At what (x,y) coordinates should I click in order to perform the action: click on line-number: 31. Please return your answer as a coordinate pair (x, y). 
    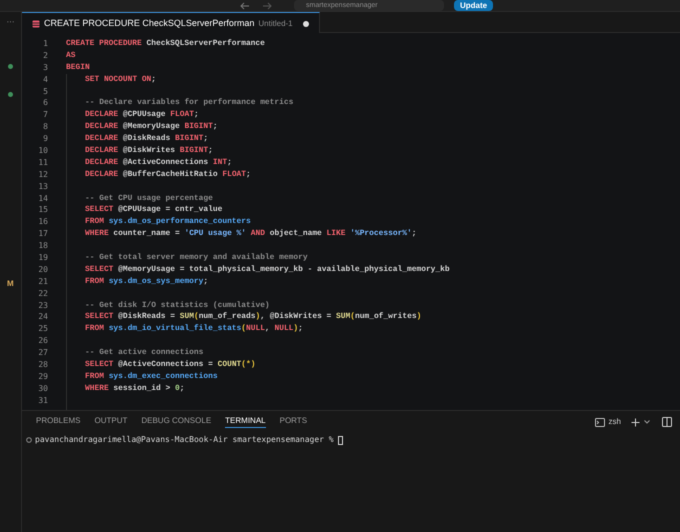
    Looking at the image, I should click on (42, 400).